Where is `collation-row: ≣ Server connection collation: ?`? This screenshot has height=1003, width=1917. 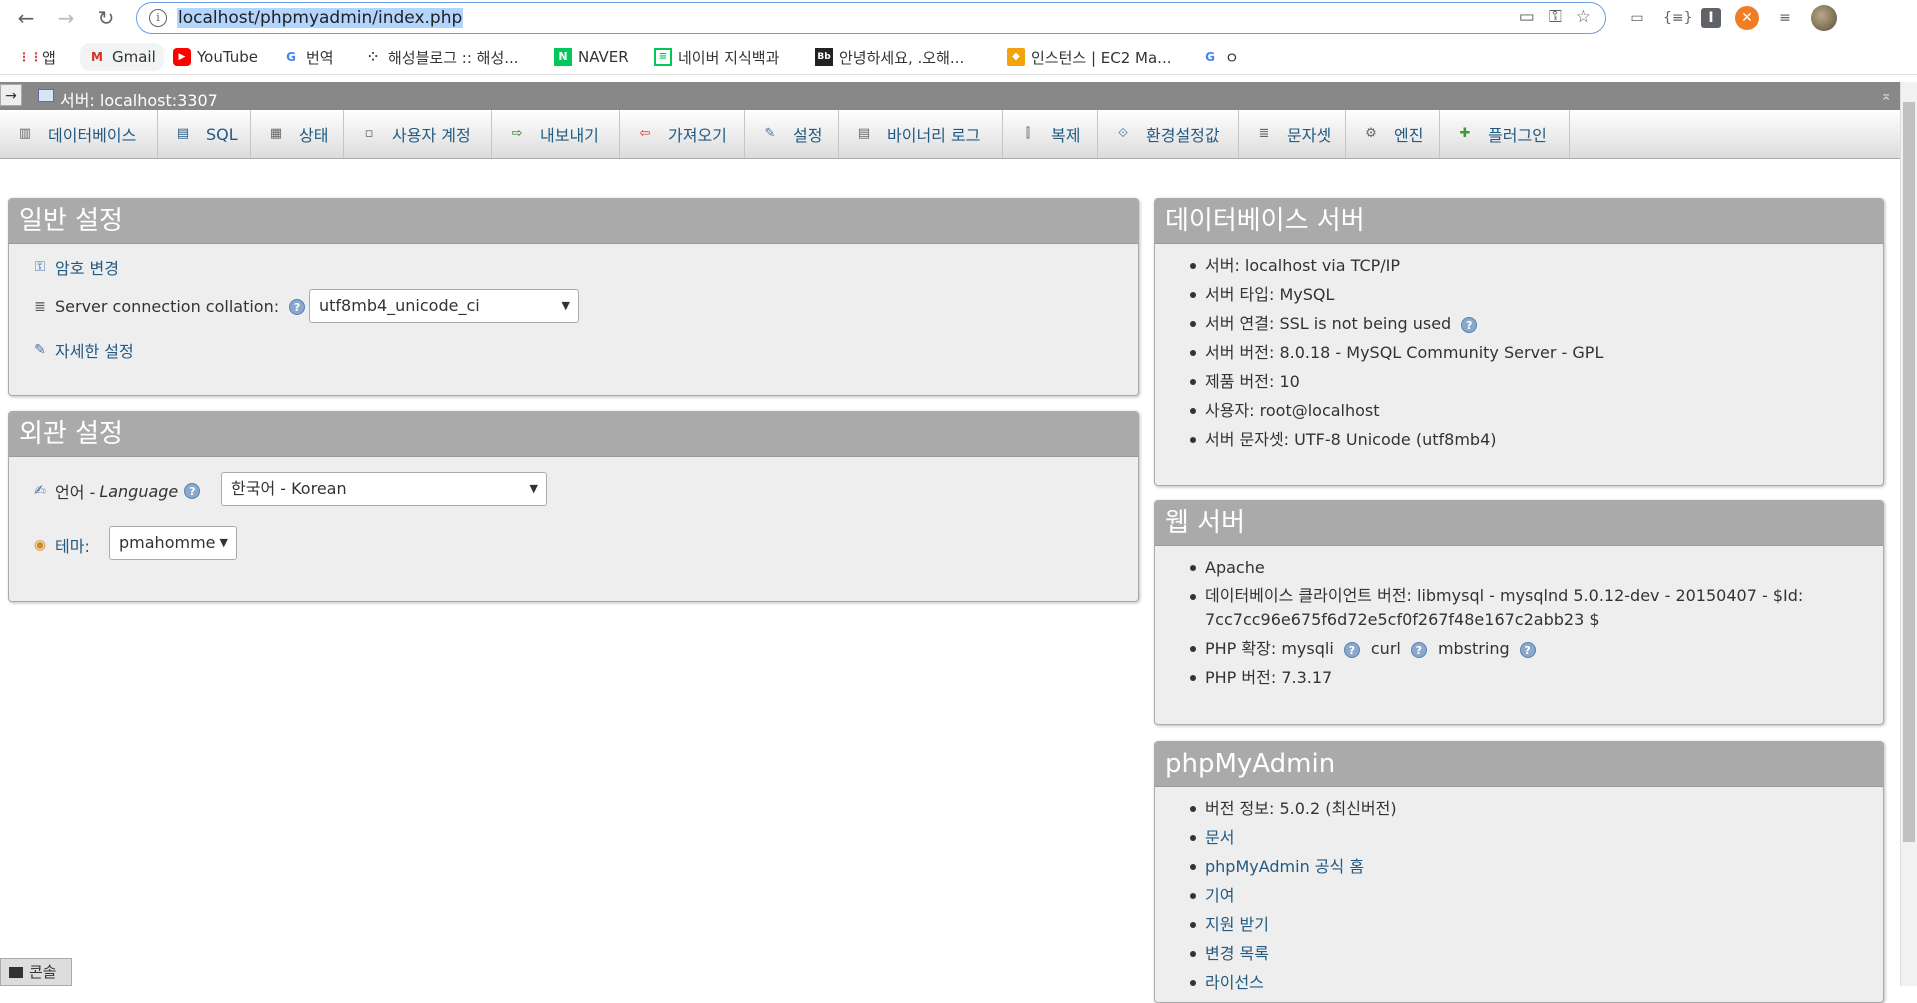 collation-row: ≣ Server connection collation: ? is located at coordinates (168, 306).